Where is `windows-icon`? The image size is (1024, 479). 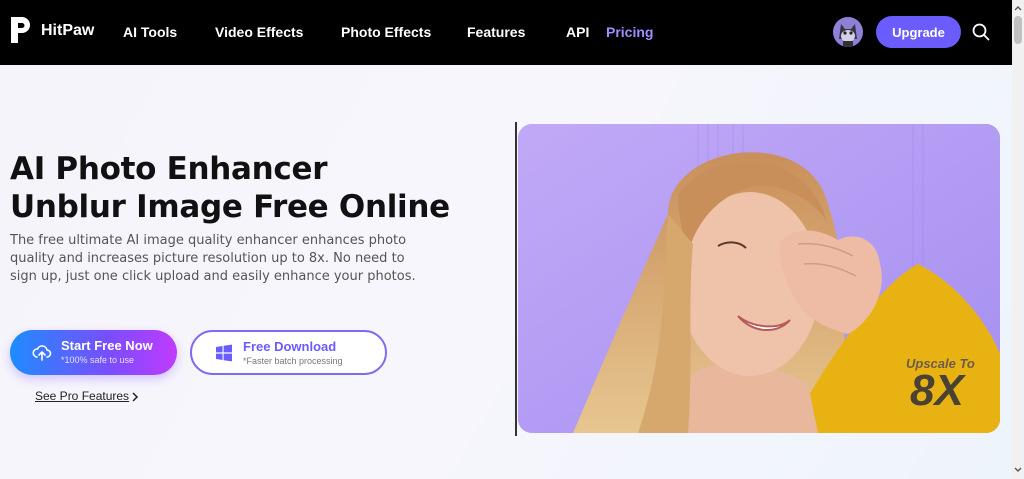 windows-icon is located at coordinates (224, 353).